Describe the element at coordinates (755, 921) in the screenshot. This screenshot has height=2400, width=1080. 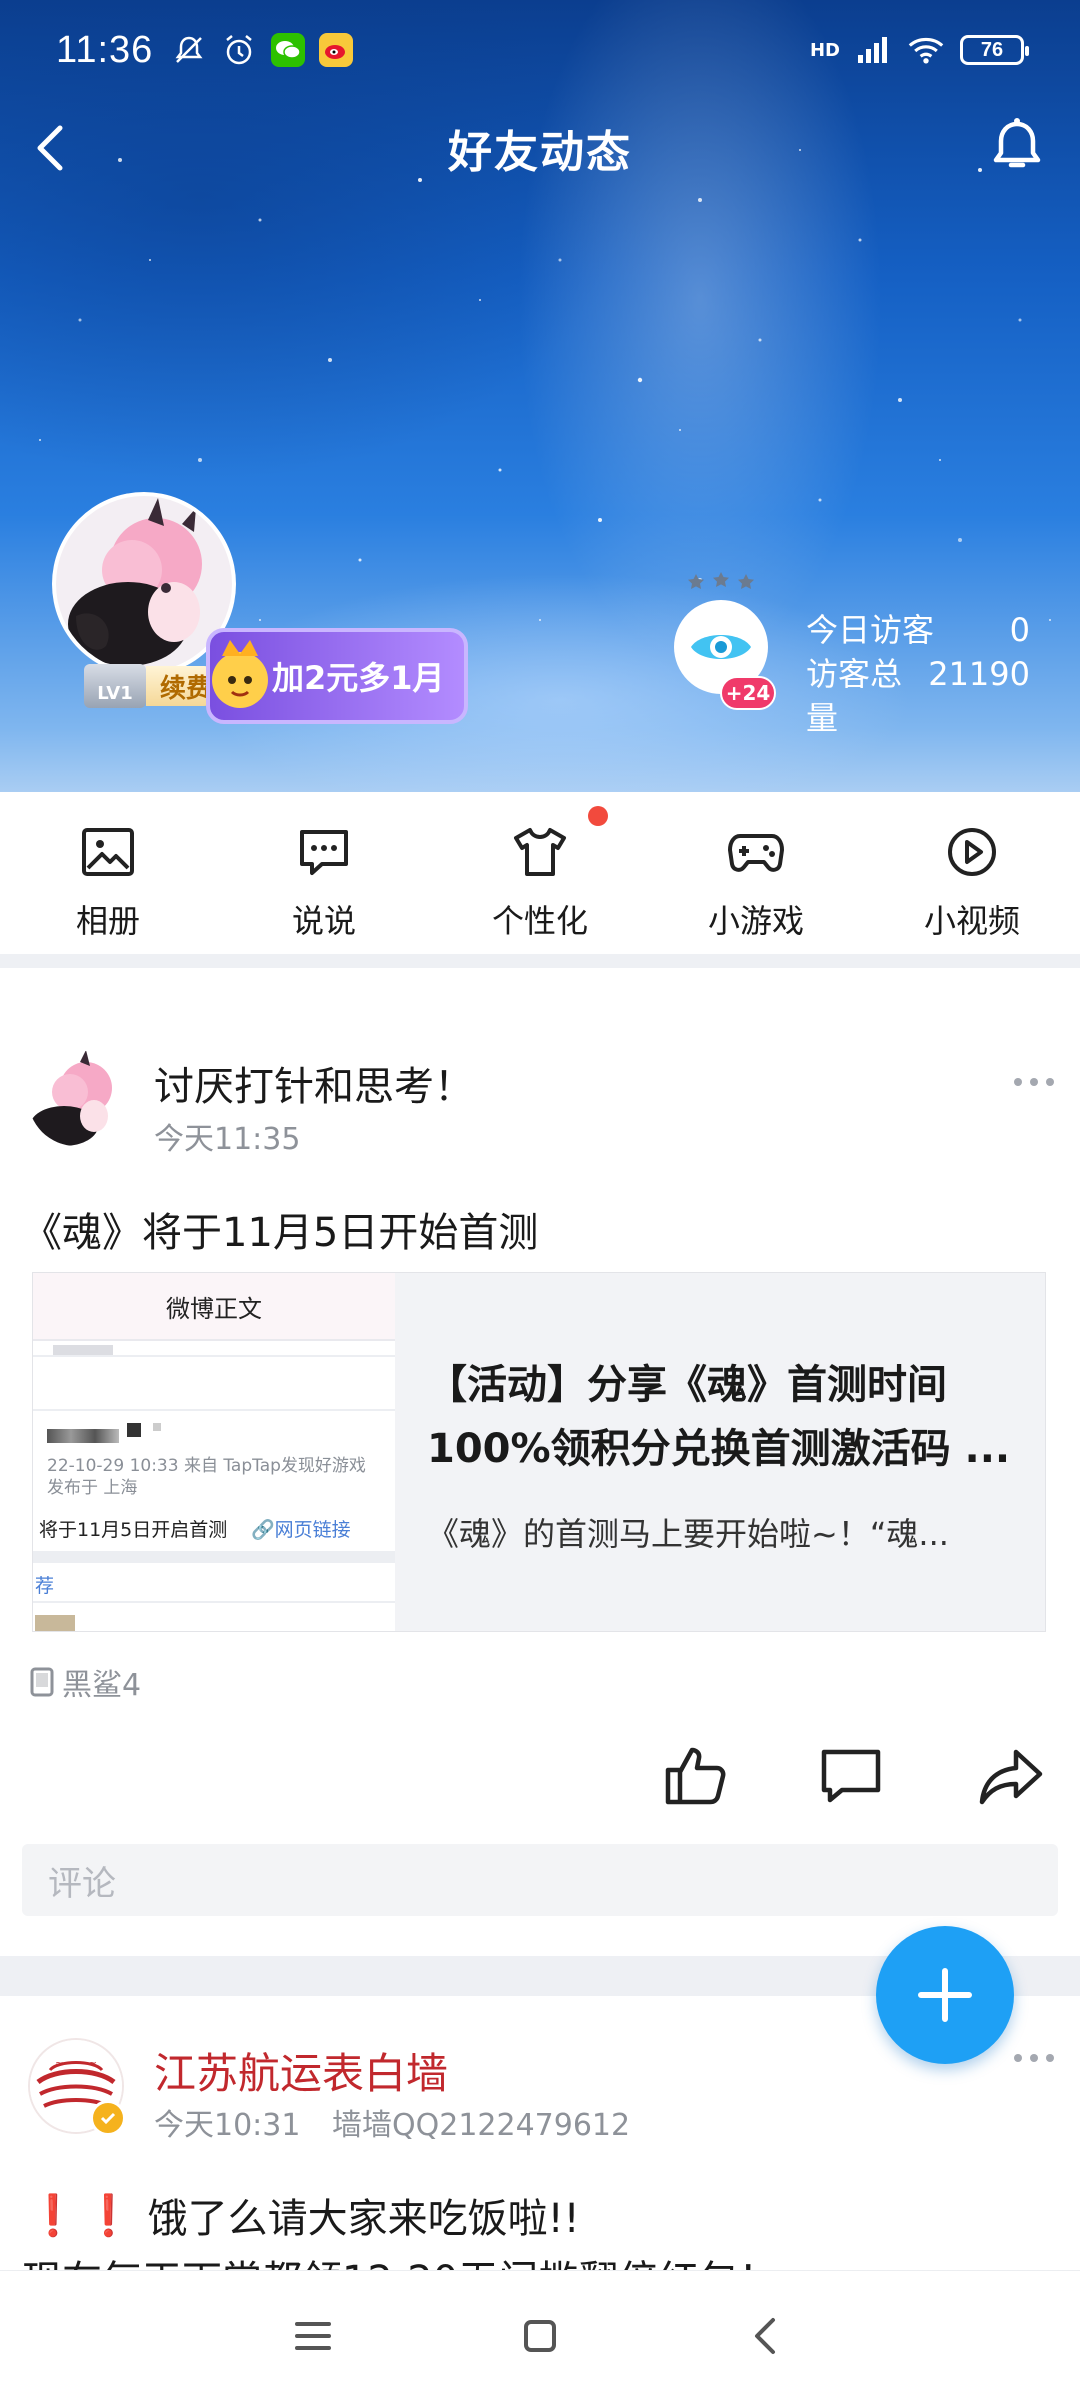
I see `shortcut-label: 小游戏` at that location.